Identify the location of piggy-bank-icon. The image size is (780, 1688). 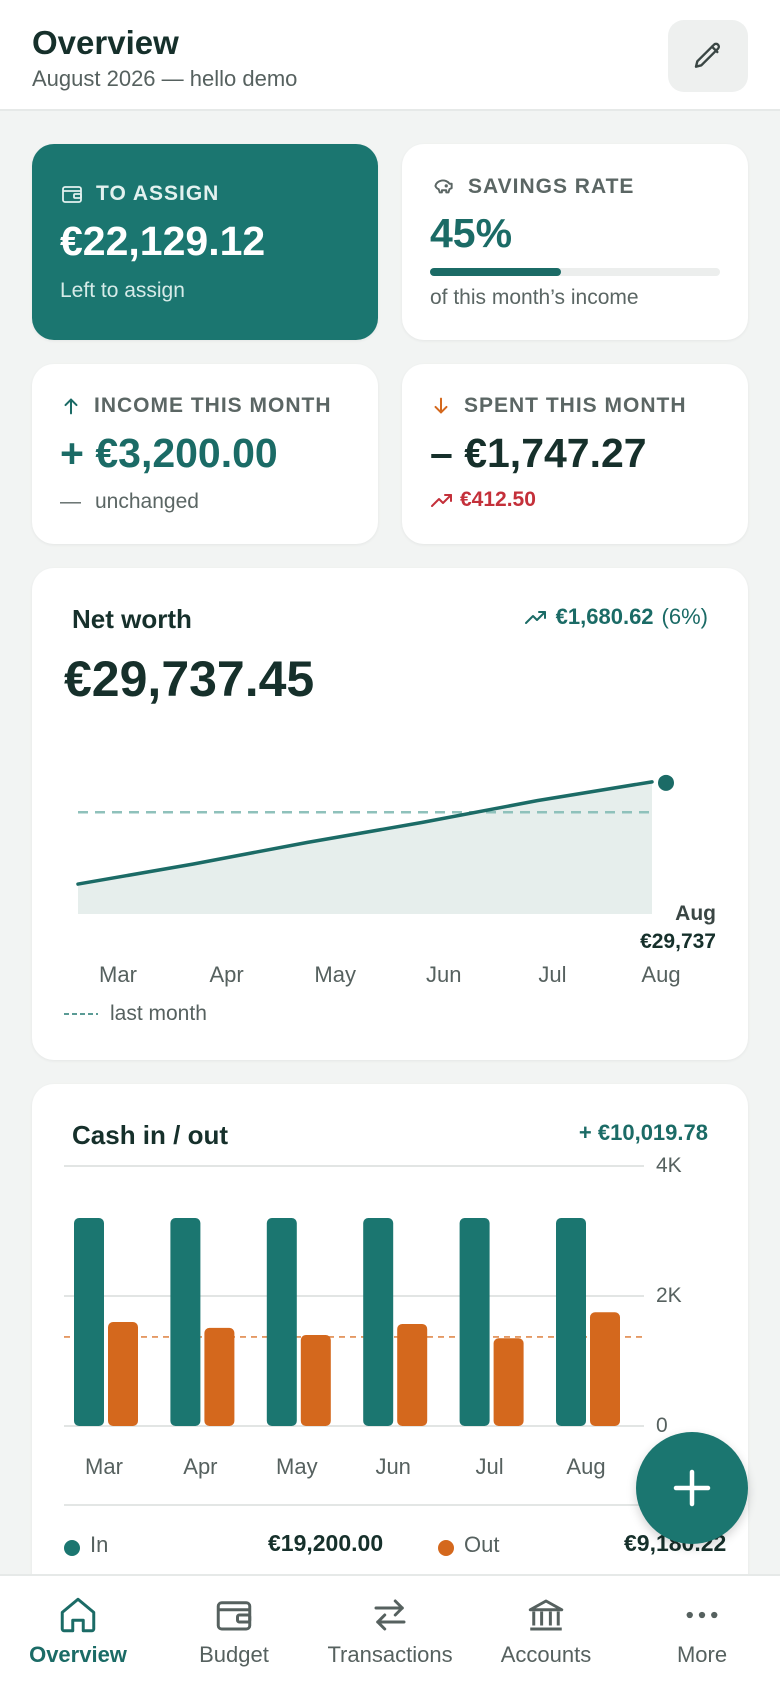
(443, 186).